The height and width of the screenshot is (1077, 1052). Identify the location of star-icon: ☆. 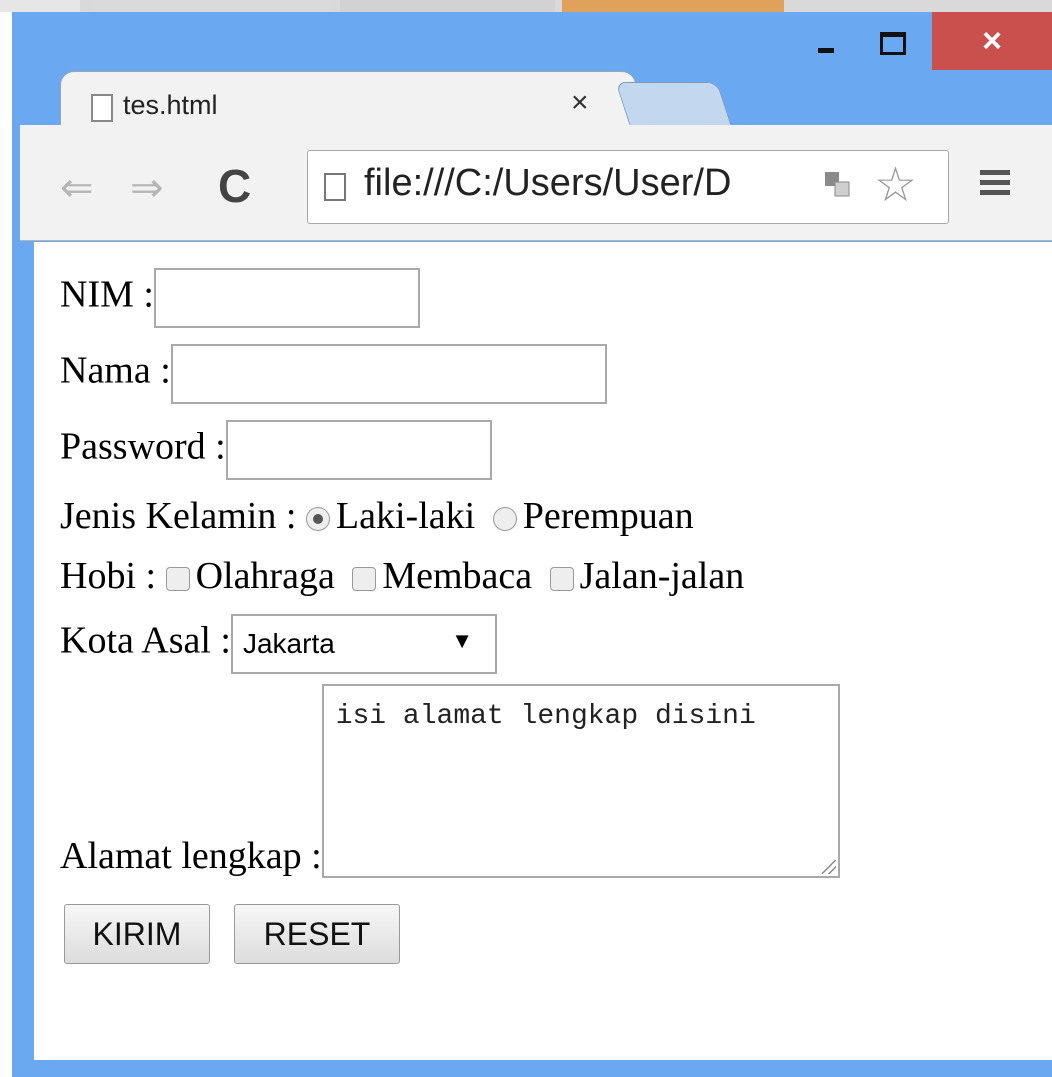
(895, 185).